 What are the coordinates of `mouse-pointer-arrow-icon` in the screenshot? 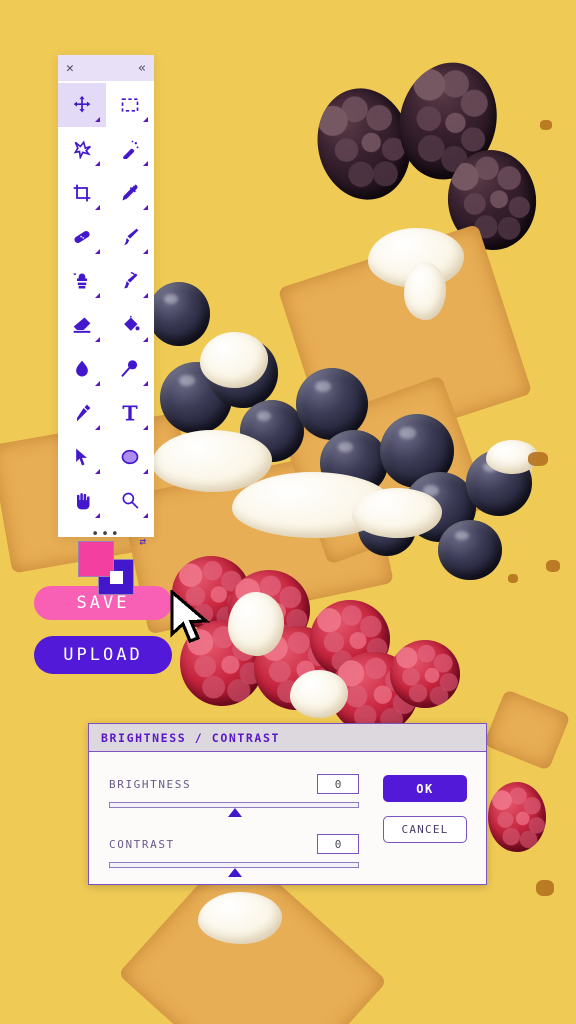 It's located at (190, 617).